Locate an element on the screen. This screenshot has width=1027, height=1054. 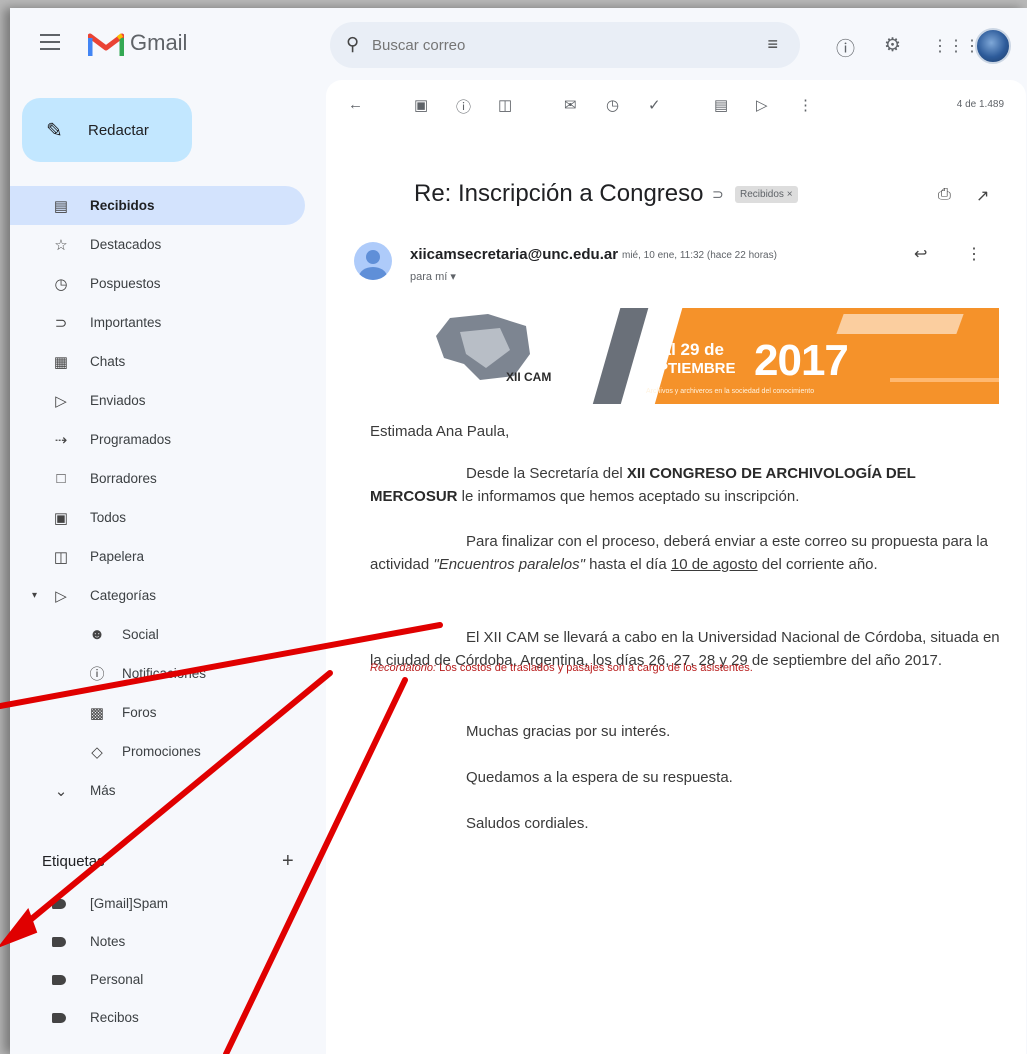
move-to-icon: ▤ is located at coordinates (721, 105).